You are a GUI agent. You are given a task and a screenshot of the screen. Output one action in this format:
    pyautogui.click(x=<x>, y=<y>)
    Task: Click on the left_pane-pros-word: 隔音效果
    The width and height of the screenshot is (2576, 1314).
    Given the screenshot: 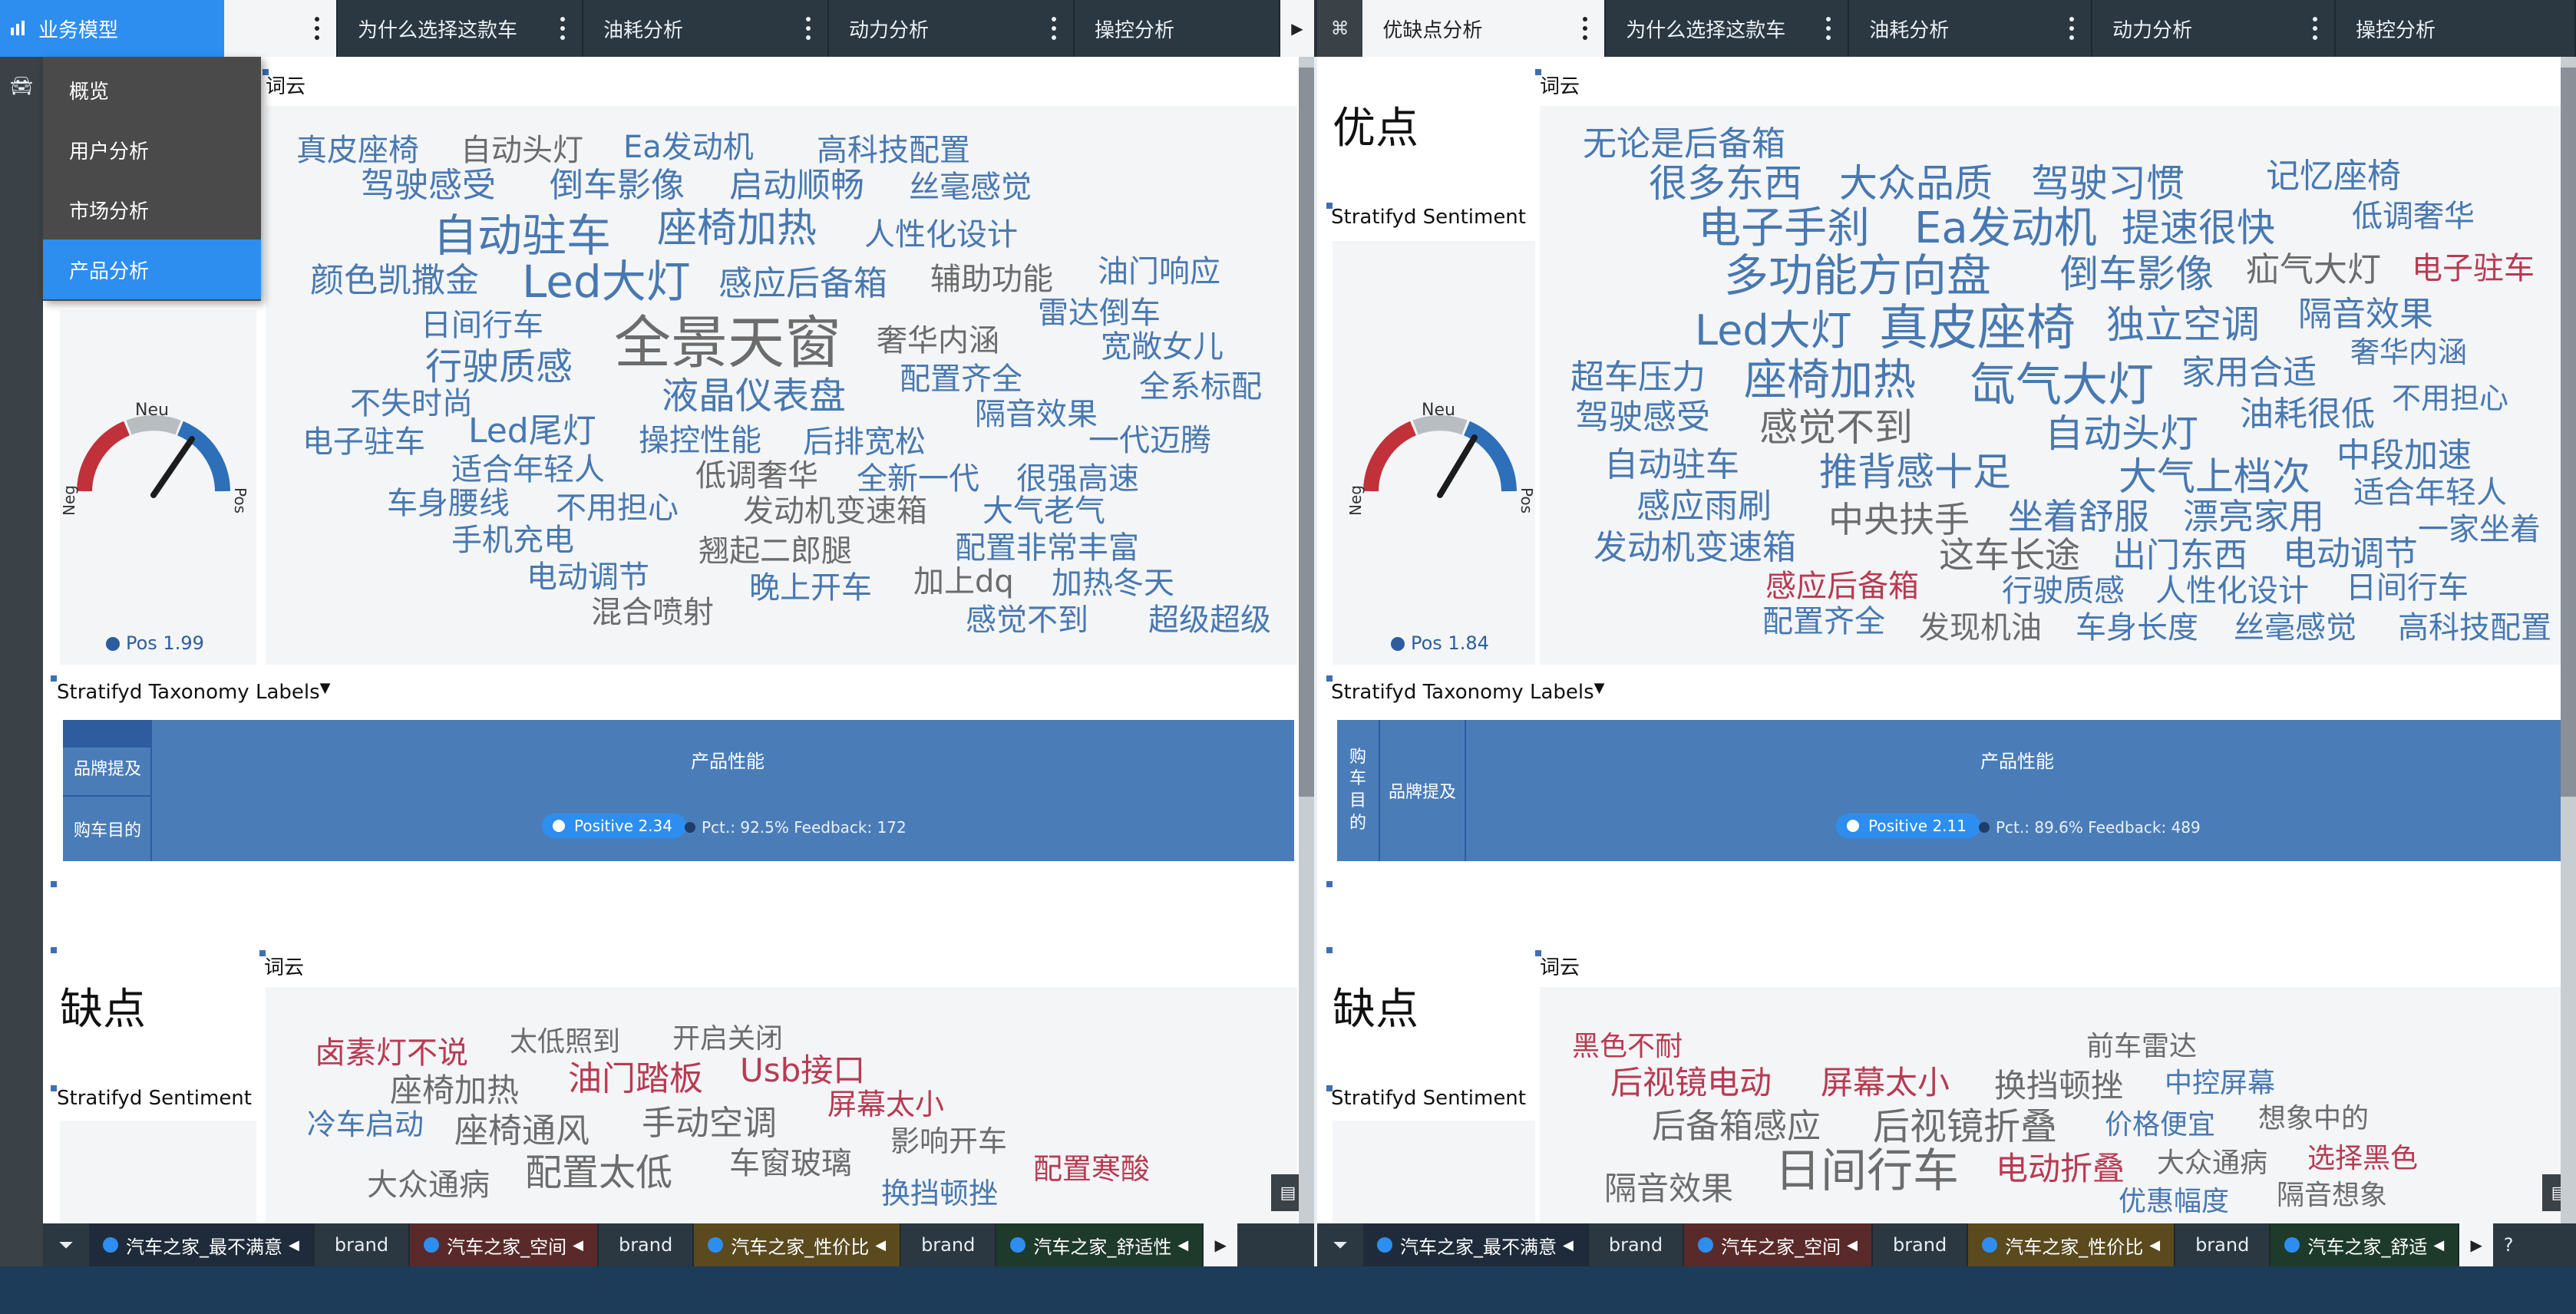 What is the action you would take?
    pyautogui.click(x=1036, y=414)
    